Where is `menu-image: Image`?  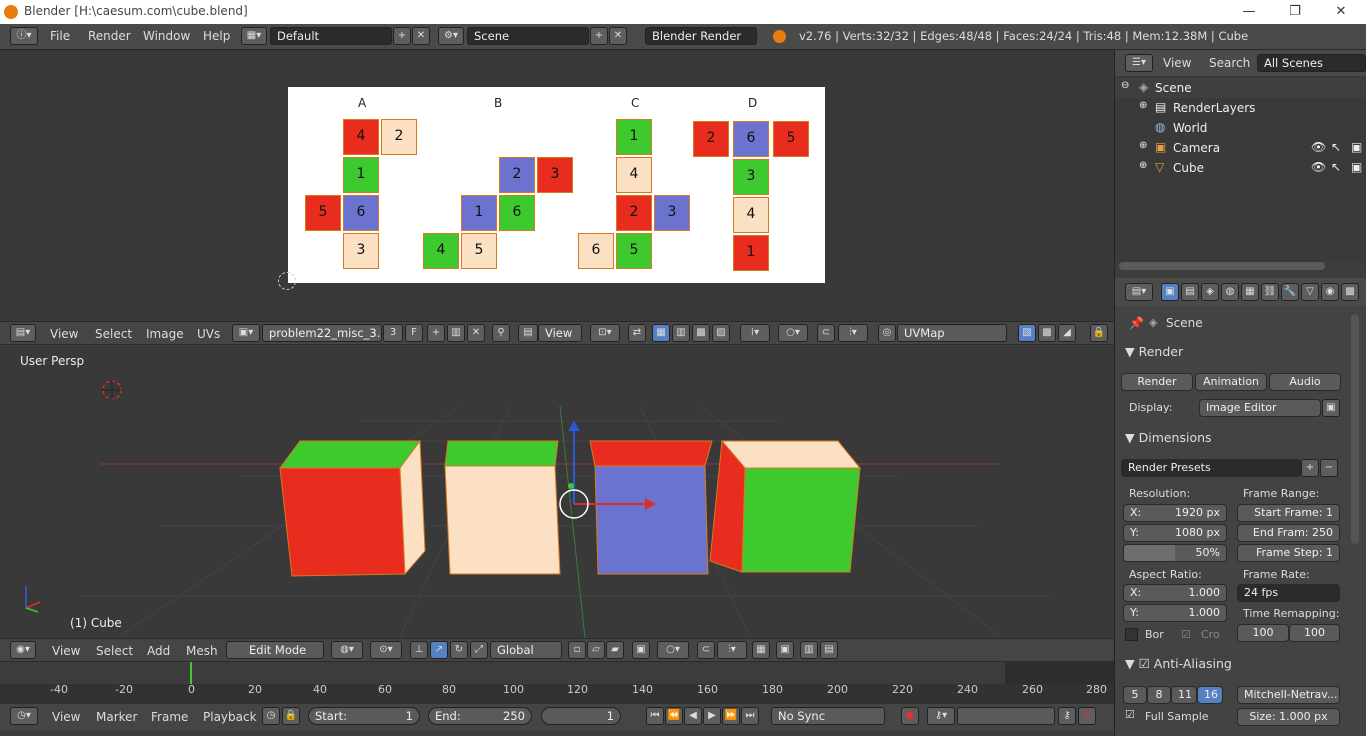 menu-image: Image is located at coordinates (165, 334).